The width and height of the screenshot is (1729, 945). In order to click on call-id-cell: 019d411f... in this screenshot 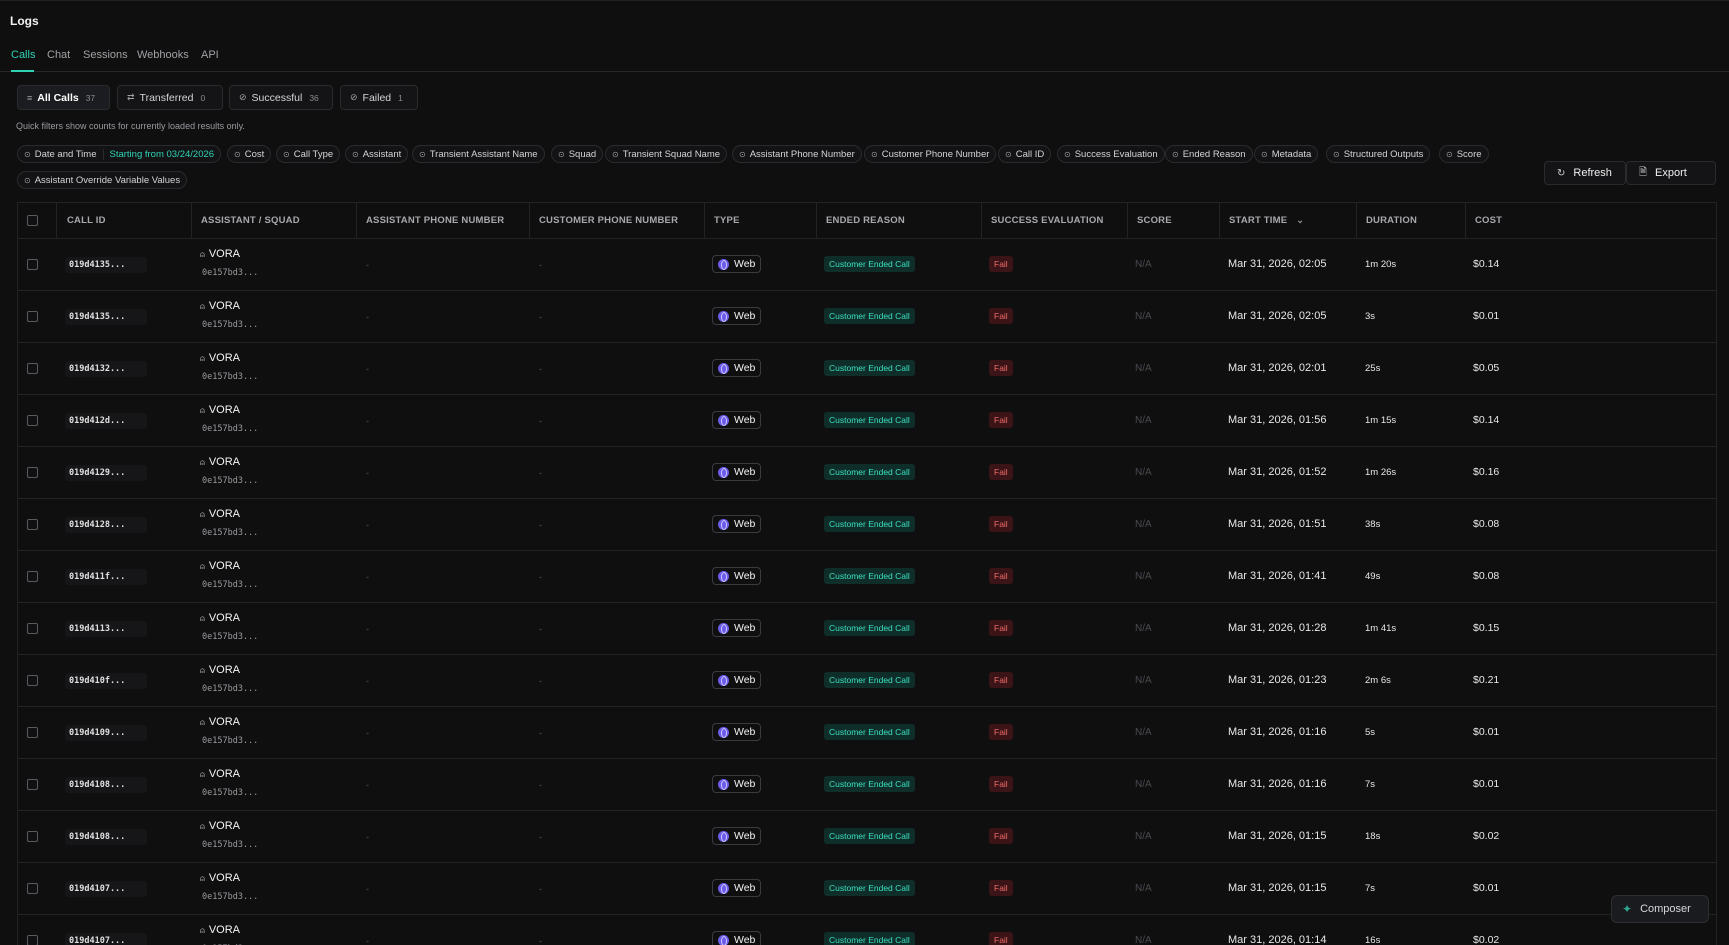, I will do `click(106, 577)`.